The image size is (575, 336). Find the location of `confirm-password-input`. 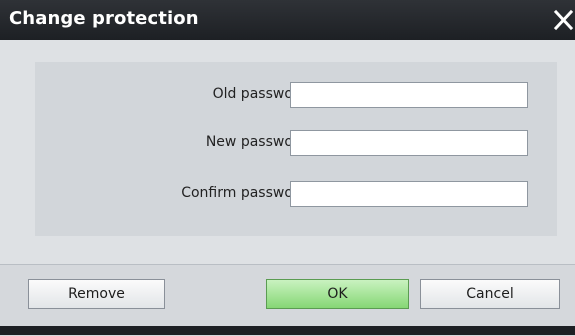

confirm-password-input is located at coordinates (409, 194).